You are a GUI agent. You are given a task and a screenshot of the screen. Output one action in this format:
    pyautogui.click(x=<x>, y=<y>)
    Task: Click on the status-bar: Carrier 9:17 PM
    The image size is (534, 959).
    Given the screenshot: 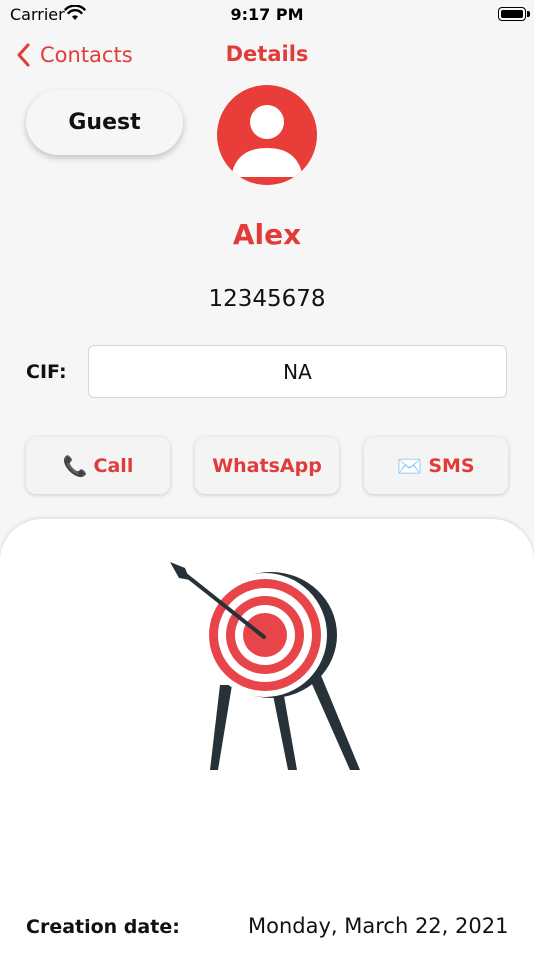 What is the action you would take?
    pyautogui.click(x=267, y=15)
    